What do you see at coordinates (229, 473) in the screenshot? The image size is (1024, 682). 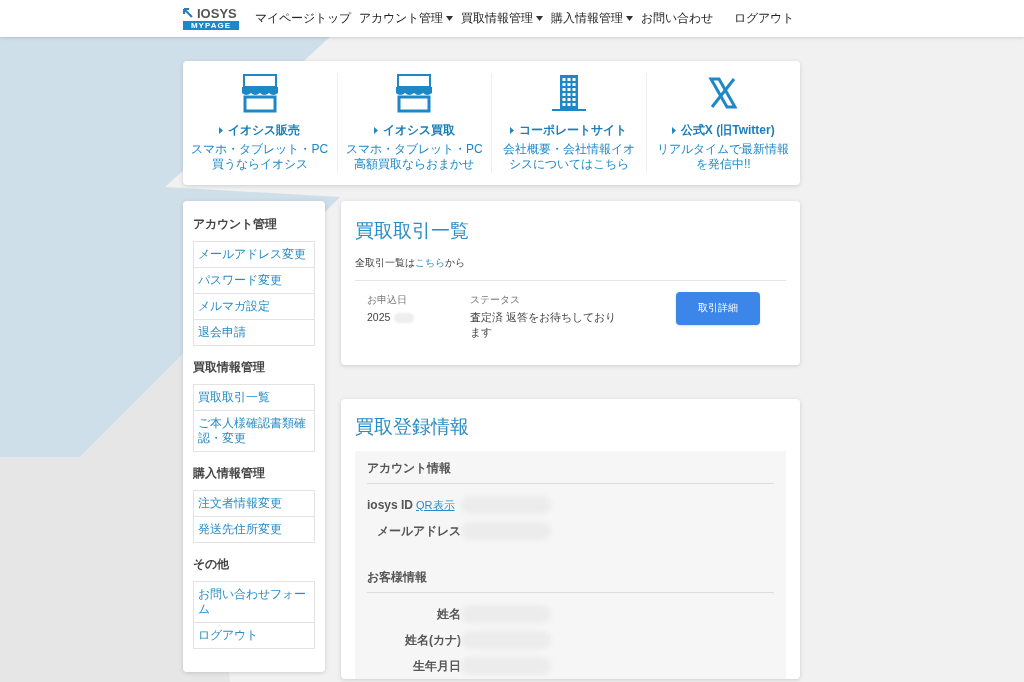 I see `sidebar-heading: 購入情報管理` at bounding box center [229, 473].